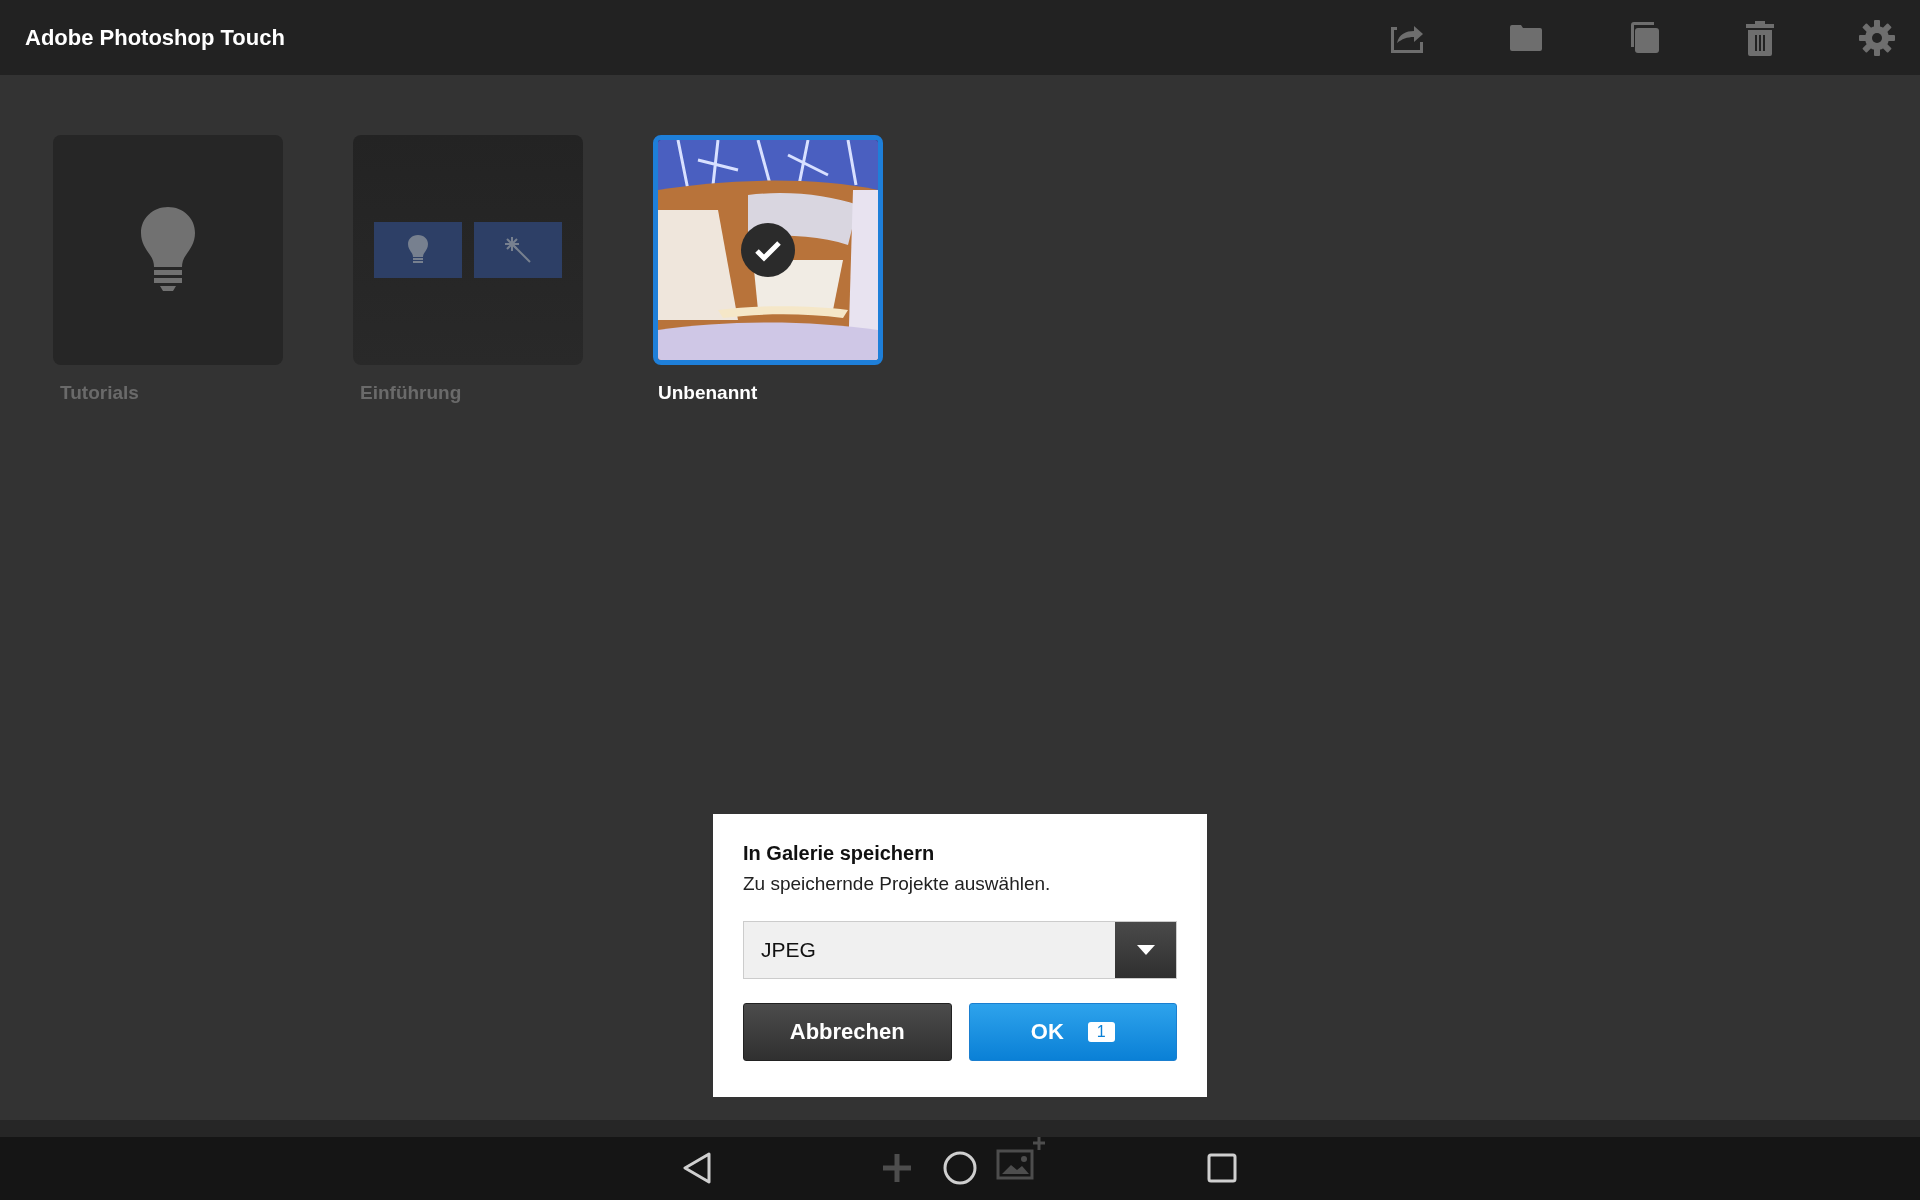 This screenshot has height=1200, width=1920. Describe the element at coordinates (1072, 1032) in the screenshot. I see `ok-button: OK 1` at that location.